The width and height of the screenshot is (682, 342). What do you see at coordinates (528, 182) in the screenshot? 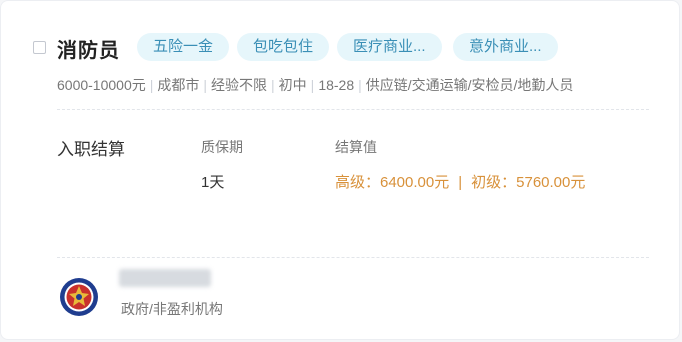
I see `junior-settlement: 初级：5760.00元` at bounding box center [528, 182].